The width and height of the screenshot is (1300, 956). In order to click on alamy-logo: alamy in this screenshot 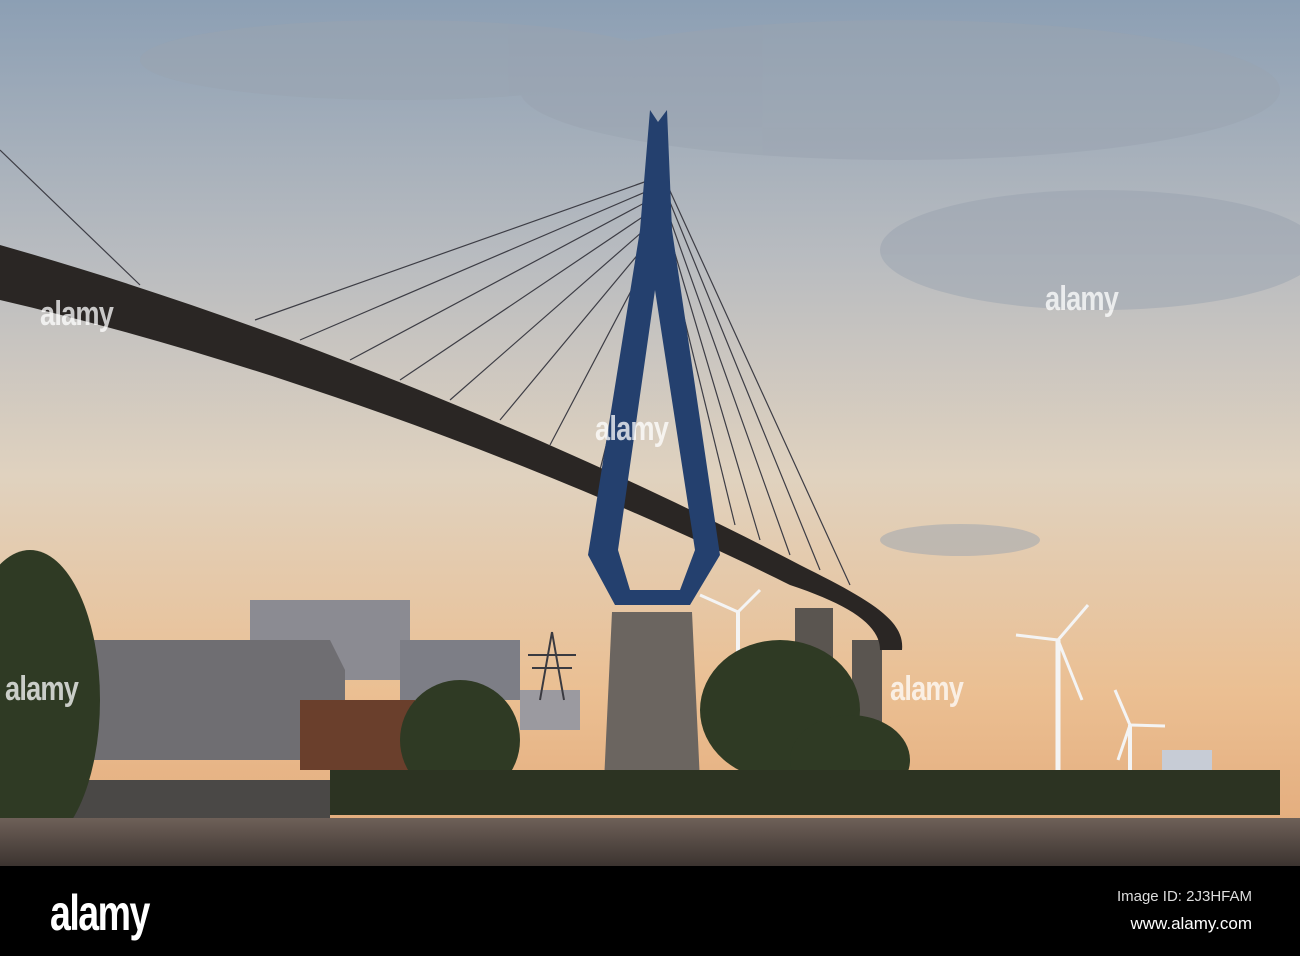, I will do `click(100, 913)`.